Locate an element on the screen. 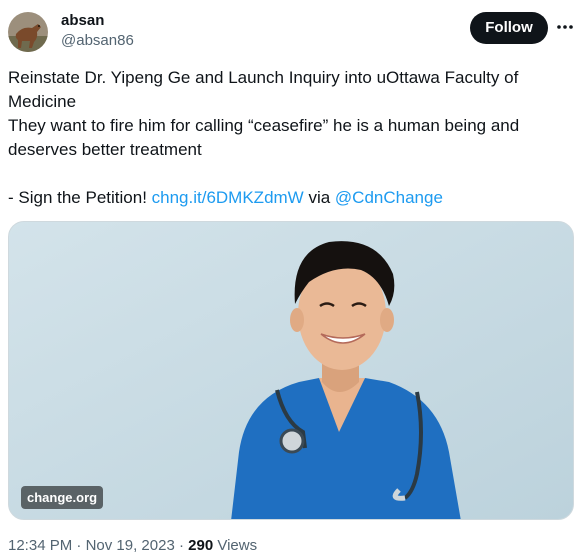  views-count: 290 is located at coordinates (200, 545).